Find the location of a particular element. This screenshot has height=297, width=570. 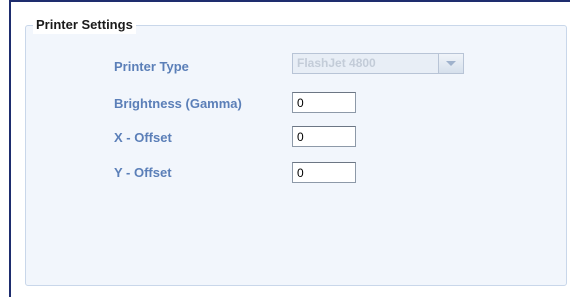

x-offset-input is located at coordinates (324, 136).